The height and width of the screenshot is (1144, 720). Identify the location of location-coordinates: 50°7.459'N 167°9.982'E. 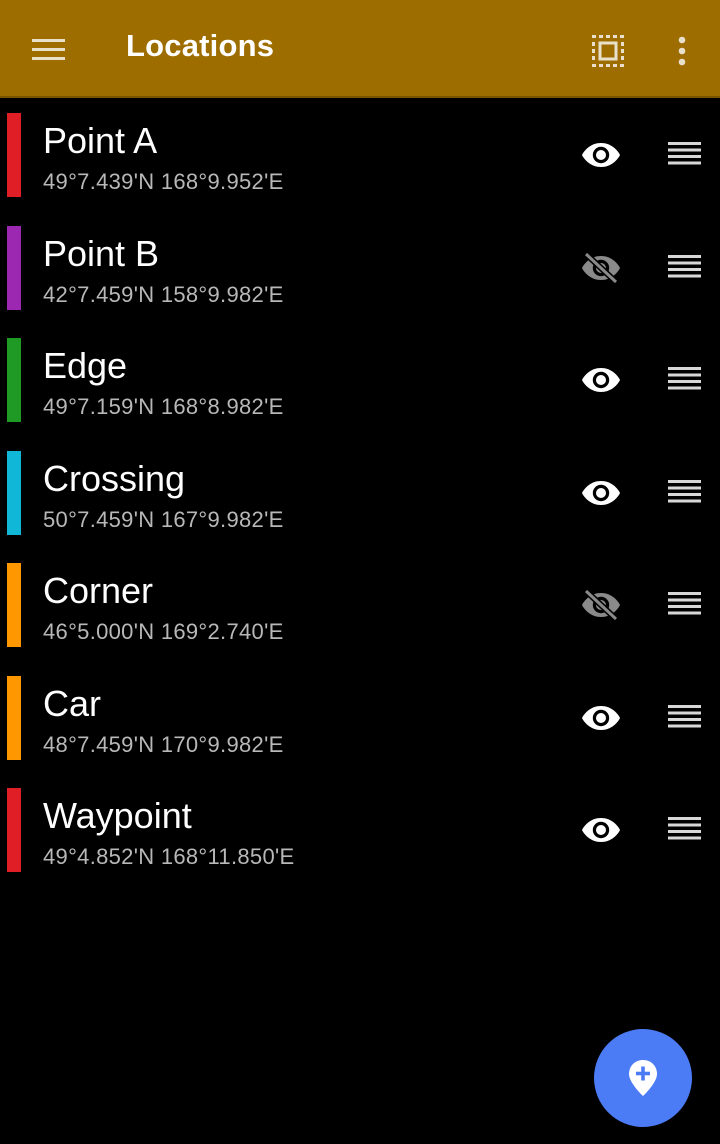
(163, 519).